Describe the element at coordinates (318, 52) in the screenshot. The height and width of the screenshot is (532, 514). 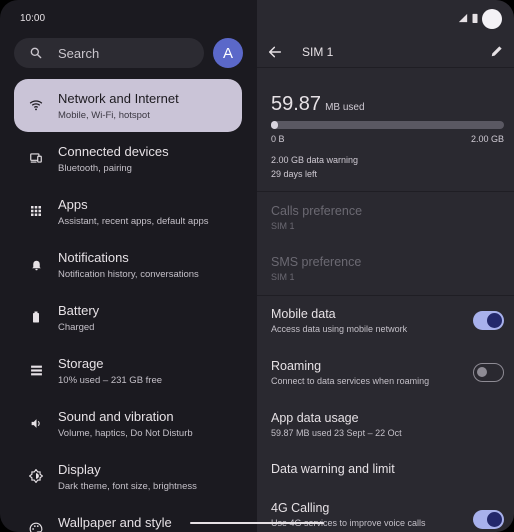
I see `page-title: SIM 1` at that location.